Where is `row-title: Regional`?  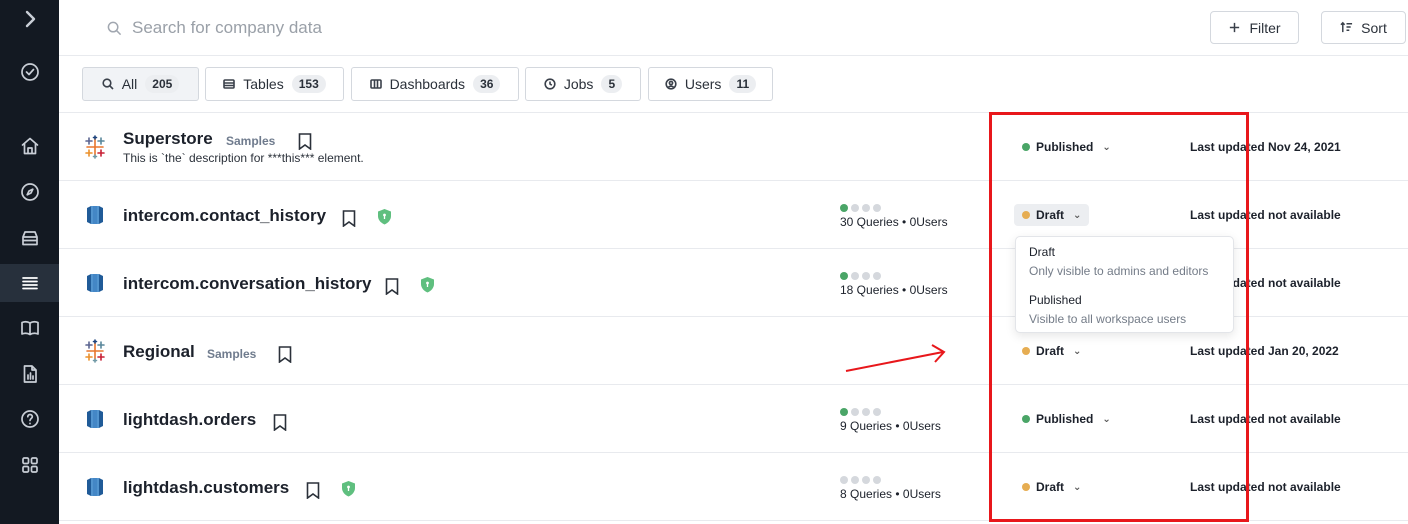 row-title: Regional is located at coordinates (159, 352).